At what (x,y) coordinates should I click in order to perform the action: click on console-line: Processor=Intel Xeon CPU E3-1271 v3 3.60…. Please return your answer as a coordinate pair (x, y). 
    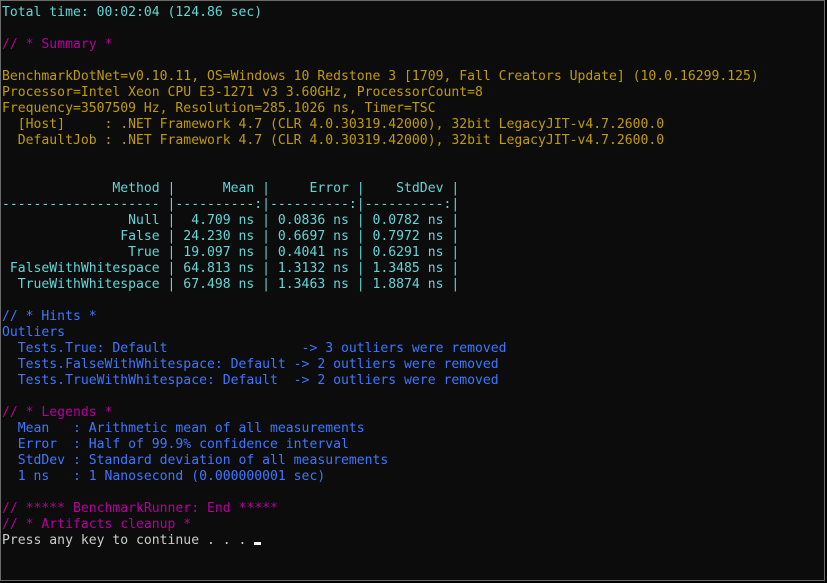
    Looking at the image, I should click on (413, 93).